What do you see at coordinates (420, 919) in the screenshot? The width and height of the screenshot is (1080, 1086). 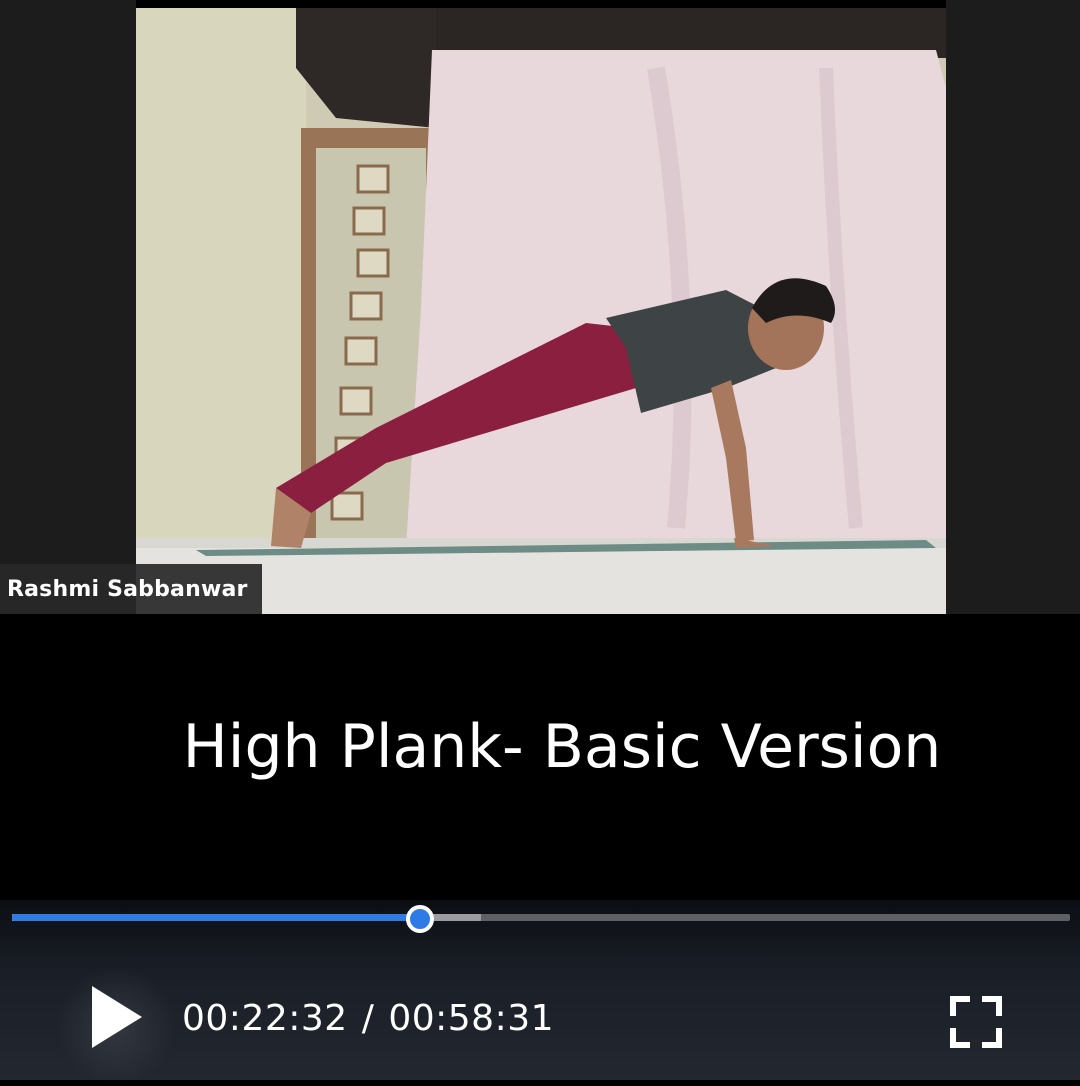 I see `seek-handle` at bounding box center [420, 919].